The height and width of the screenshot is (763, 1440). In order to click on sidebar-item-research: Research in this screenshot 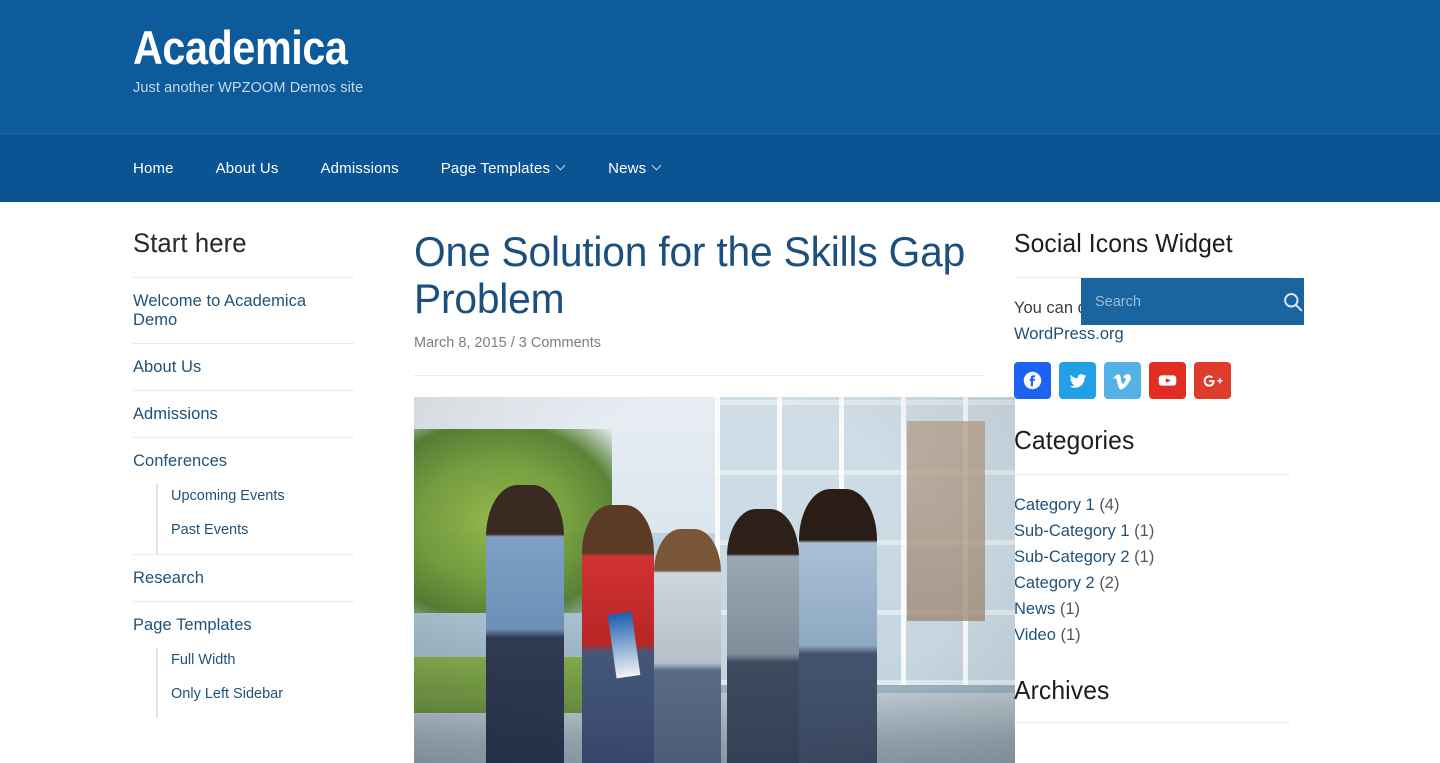, I will do `click(243, 577)`.